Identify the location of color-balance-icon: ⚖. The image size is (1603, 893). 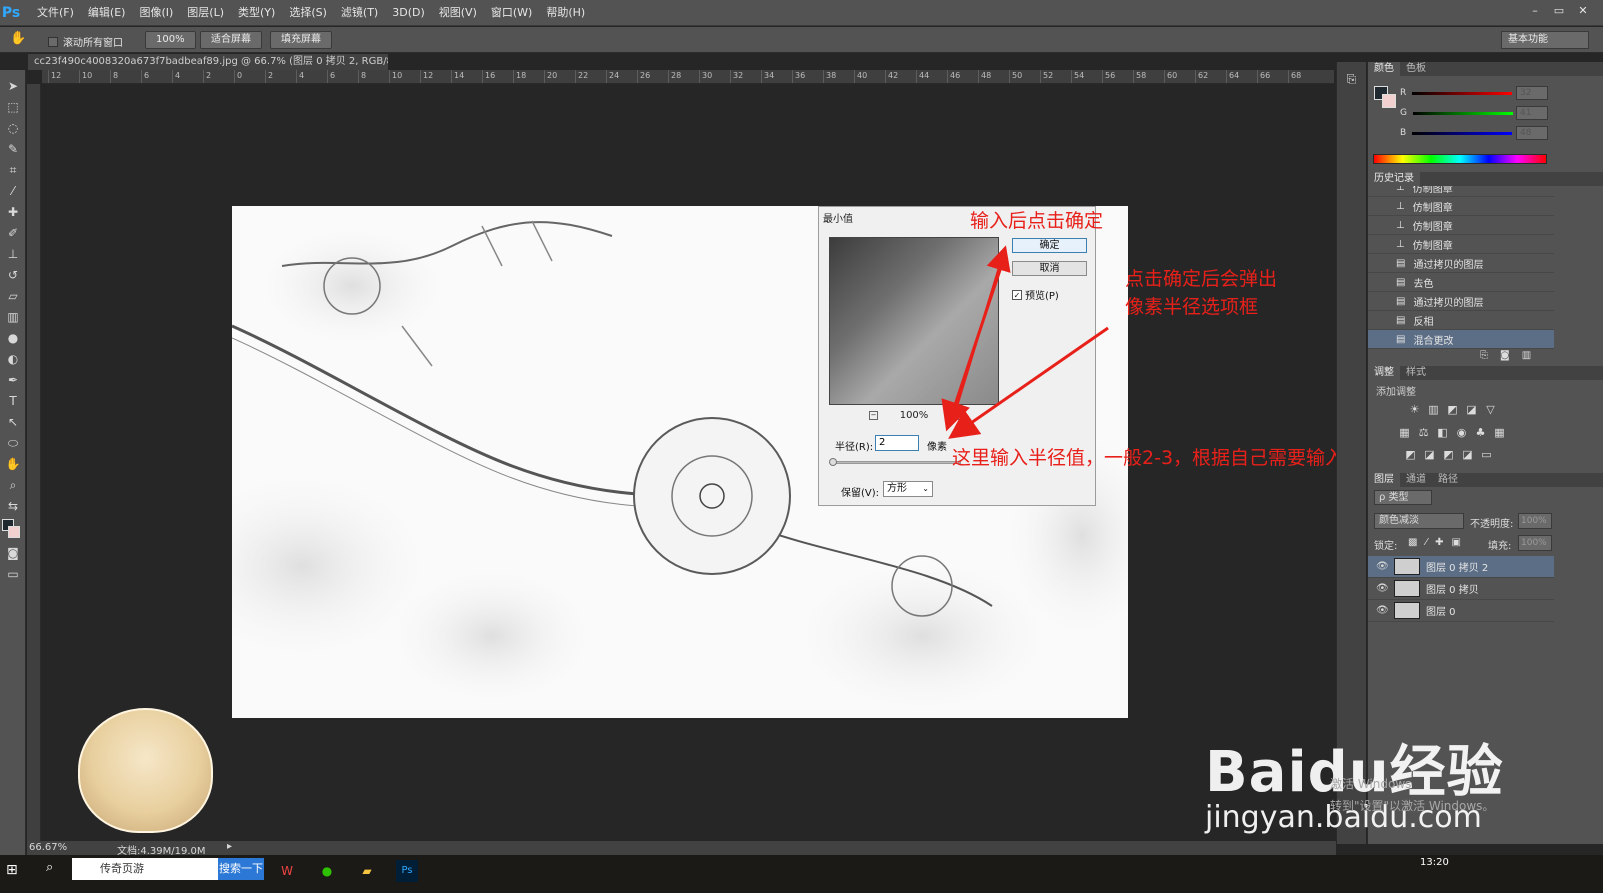
(1423, 432).